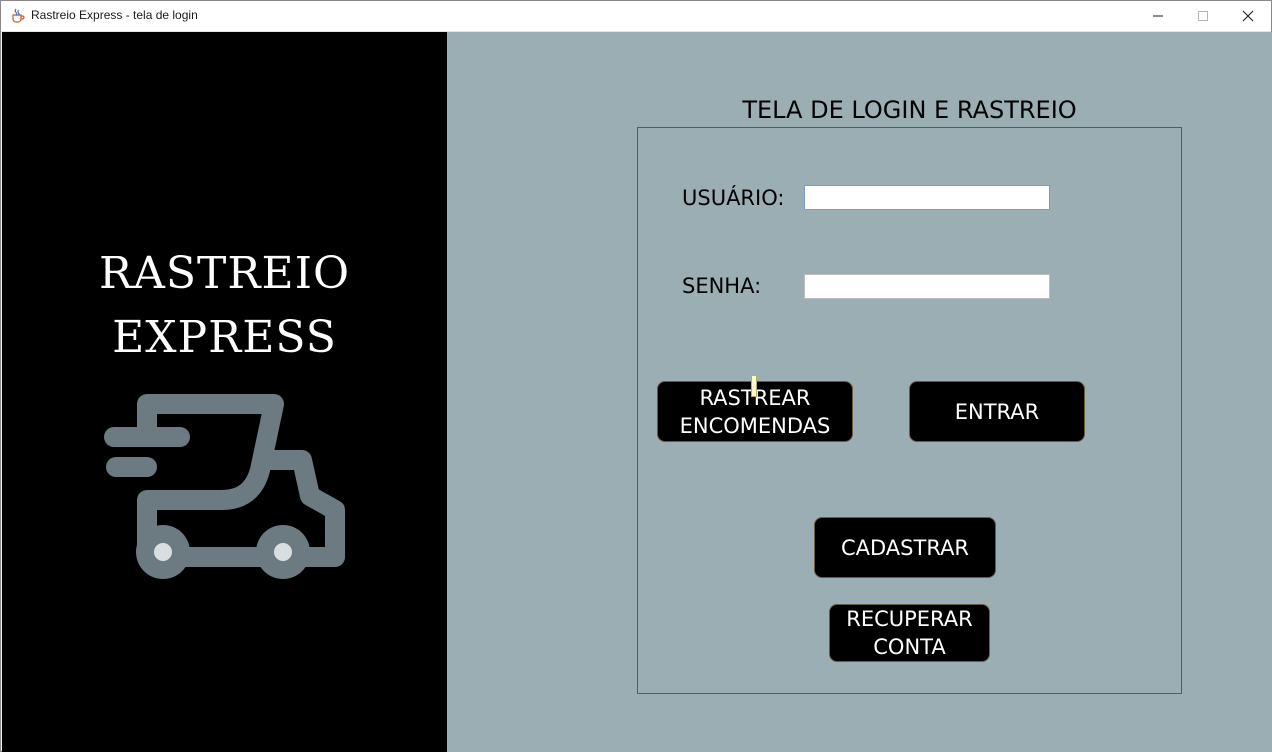 The height and width of the screenshot is (752, 1272). I want to click on page-title: TELA DE LOGIN E RASTREIO, so click(909, 110).